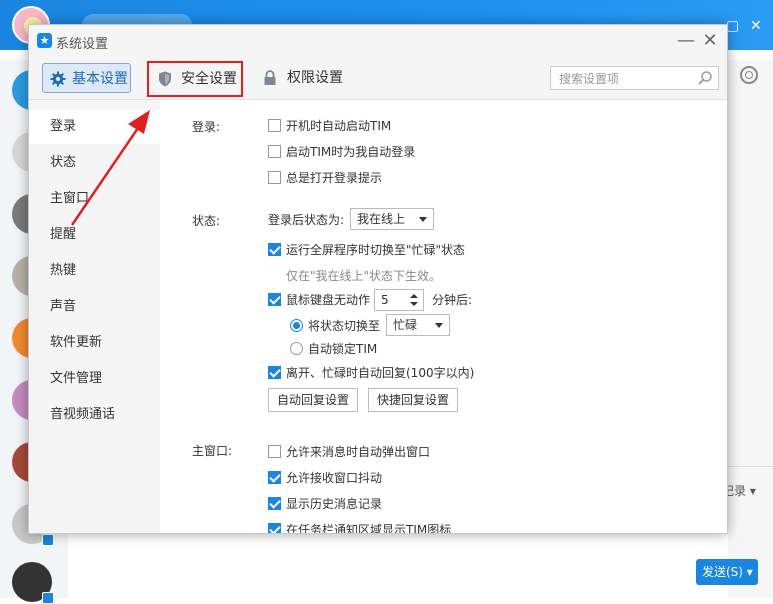 The width and height of the screenshot is (773, 604). I want to click on fullscreen-busy-option: 运行全屏程序时切换至"忙碌"状态, so click(366, 250).